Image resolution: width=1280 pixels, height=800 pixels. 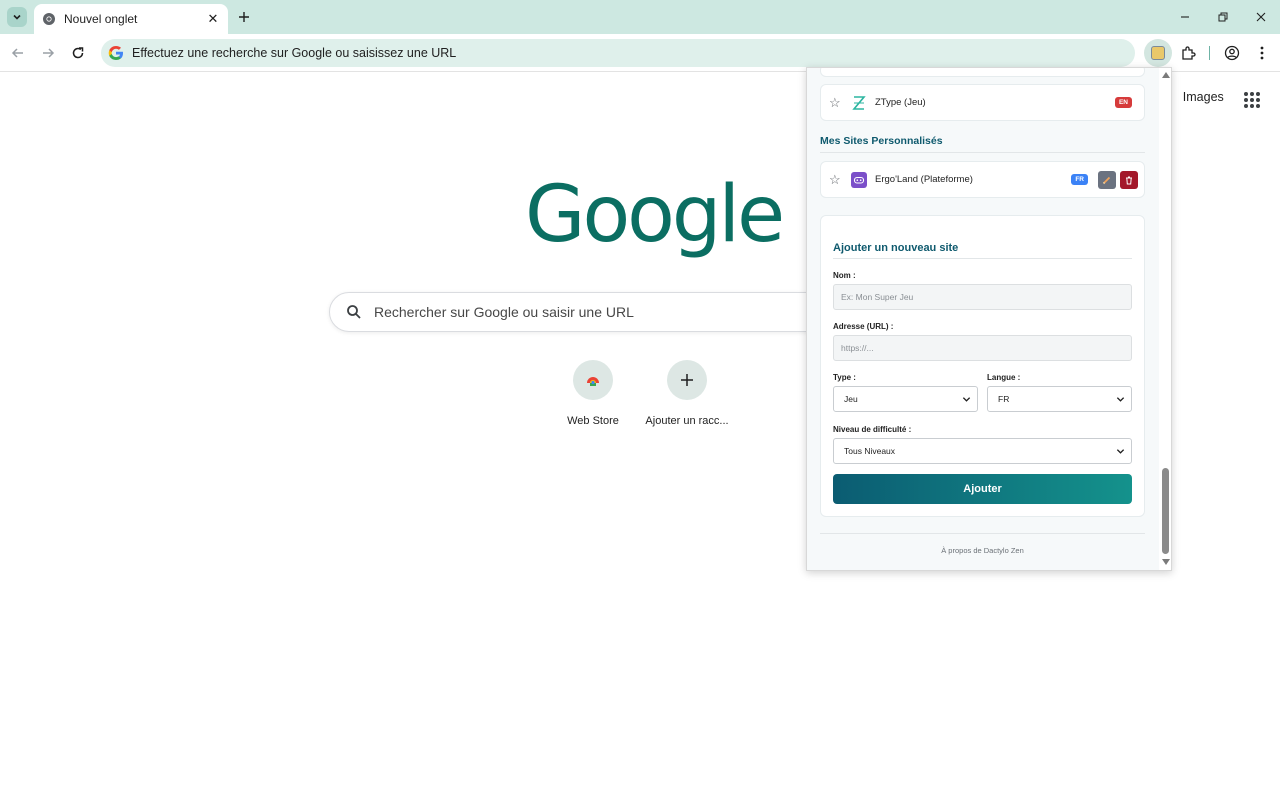 What do you see at coordinates (1123, 102) in the screenshot?
I see `lang-badge: EN` at bounding box center [1123, 102].